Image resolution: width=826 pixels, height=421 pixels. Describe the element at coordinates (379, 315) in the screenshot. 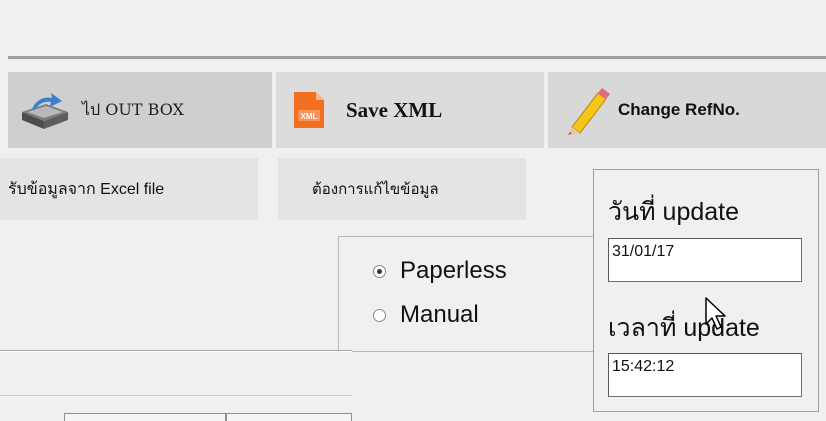

I see `radio-manual-indicator` at that location.